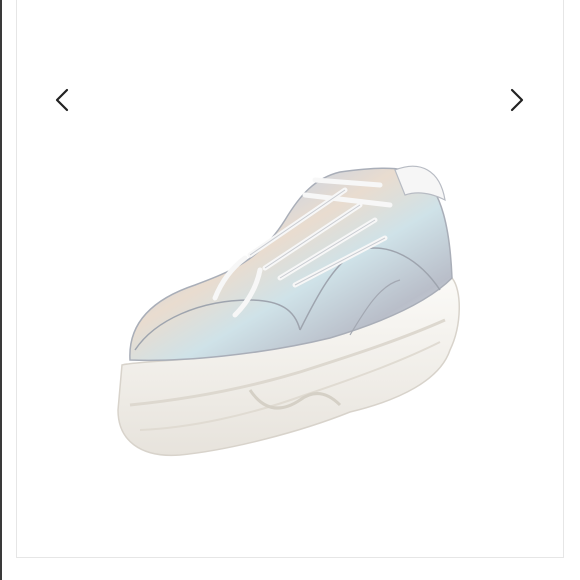 The image size is (580, 580). What do you see at coordinates (1, 290) in the screenshot?
I see `page-divider` at bounding box center [1, 290].